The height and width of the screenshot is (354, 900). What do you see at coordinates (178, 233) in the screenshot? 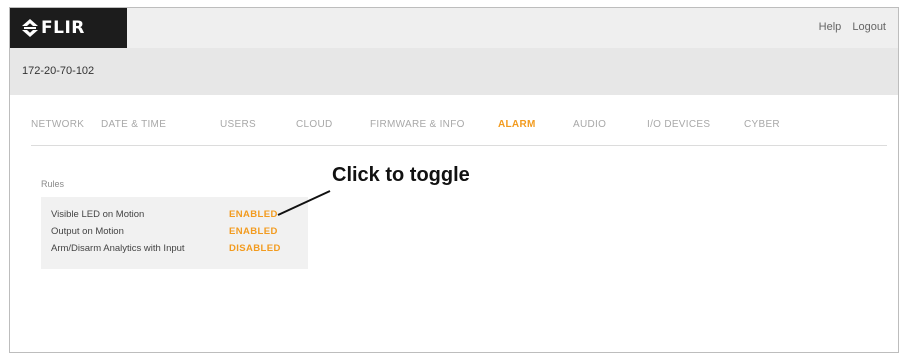
I see `rule-row: Output on Motion ENABLED` at bounding box center [178, 233].